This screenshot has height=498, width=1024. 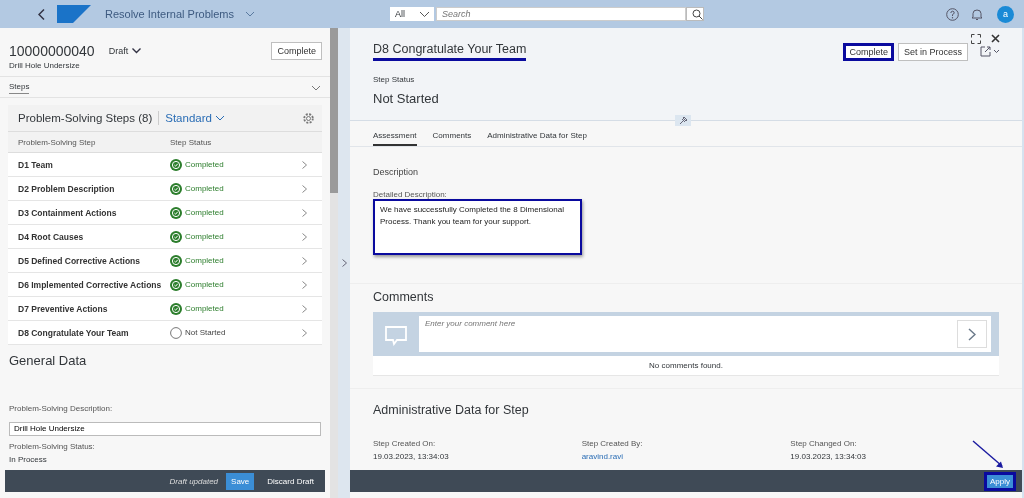 What do you see at coordinates (165, 428) in the screenshot?
I see `description-input: Drill Hole Undersize` at bounding box center [165, 428].